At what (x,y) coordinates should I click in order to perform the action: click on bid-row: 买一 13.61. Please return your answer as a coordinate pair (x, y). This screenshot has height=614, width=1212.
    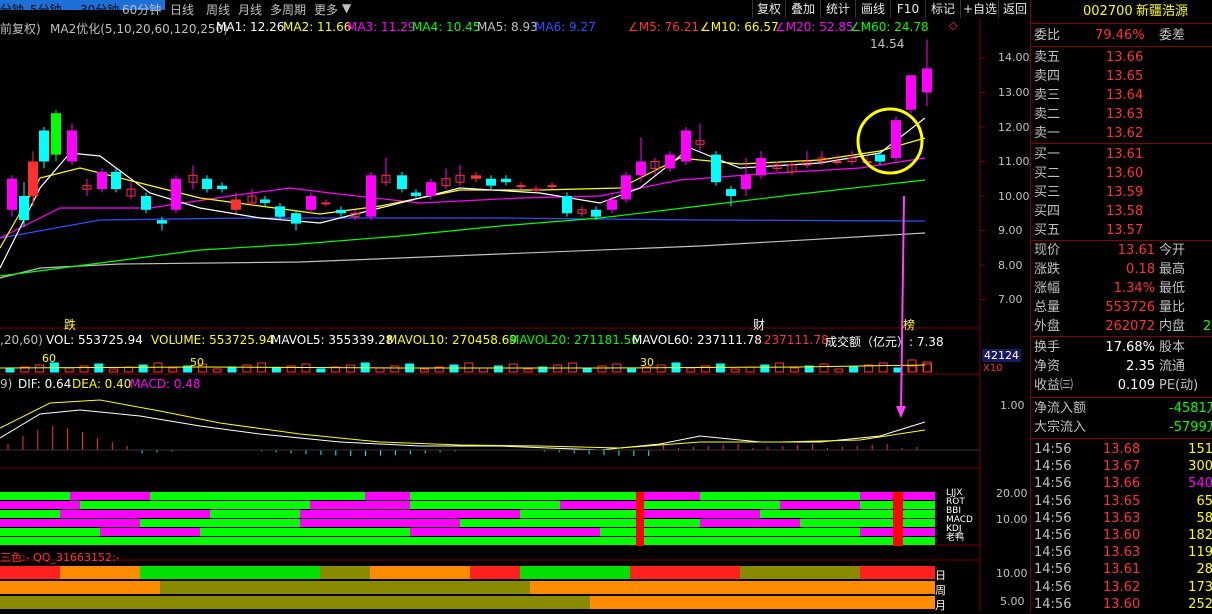
    Looking at the image, I should click on (1121, 154).